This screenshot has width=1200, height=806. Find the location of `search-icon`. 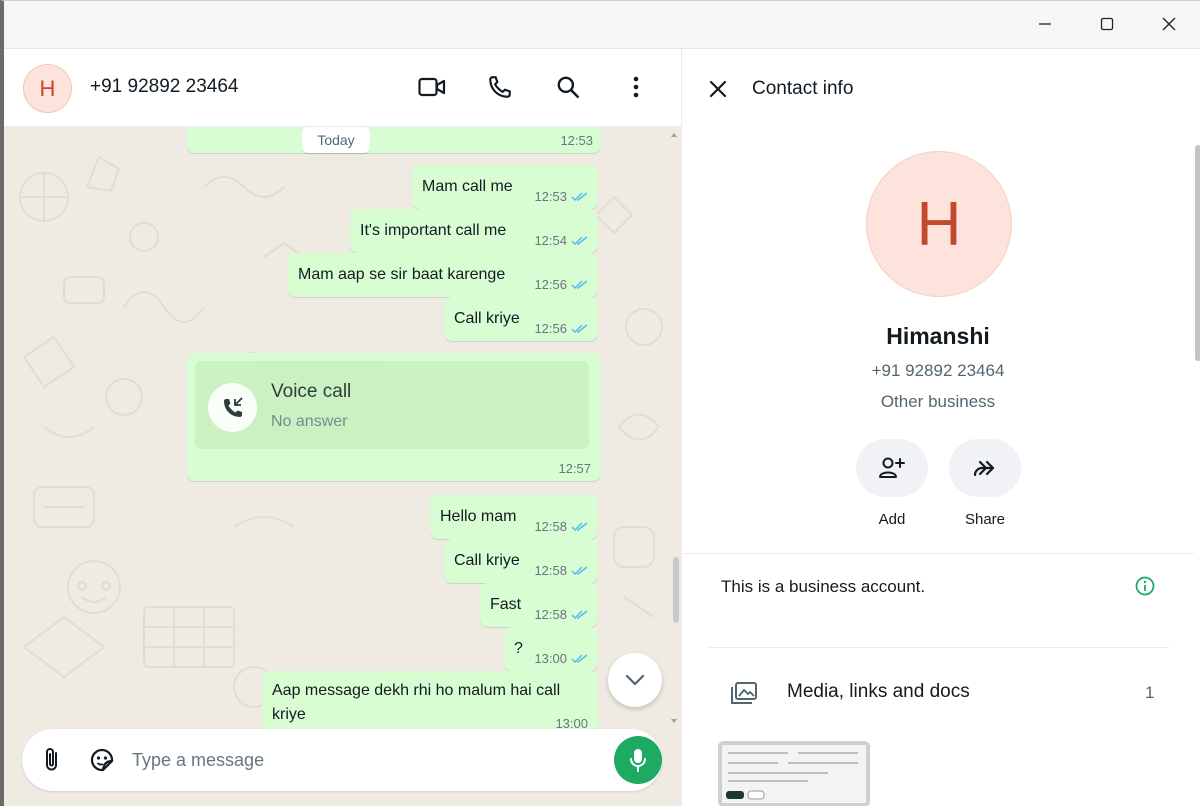

search-icon is located at coordinates (568, 87).